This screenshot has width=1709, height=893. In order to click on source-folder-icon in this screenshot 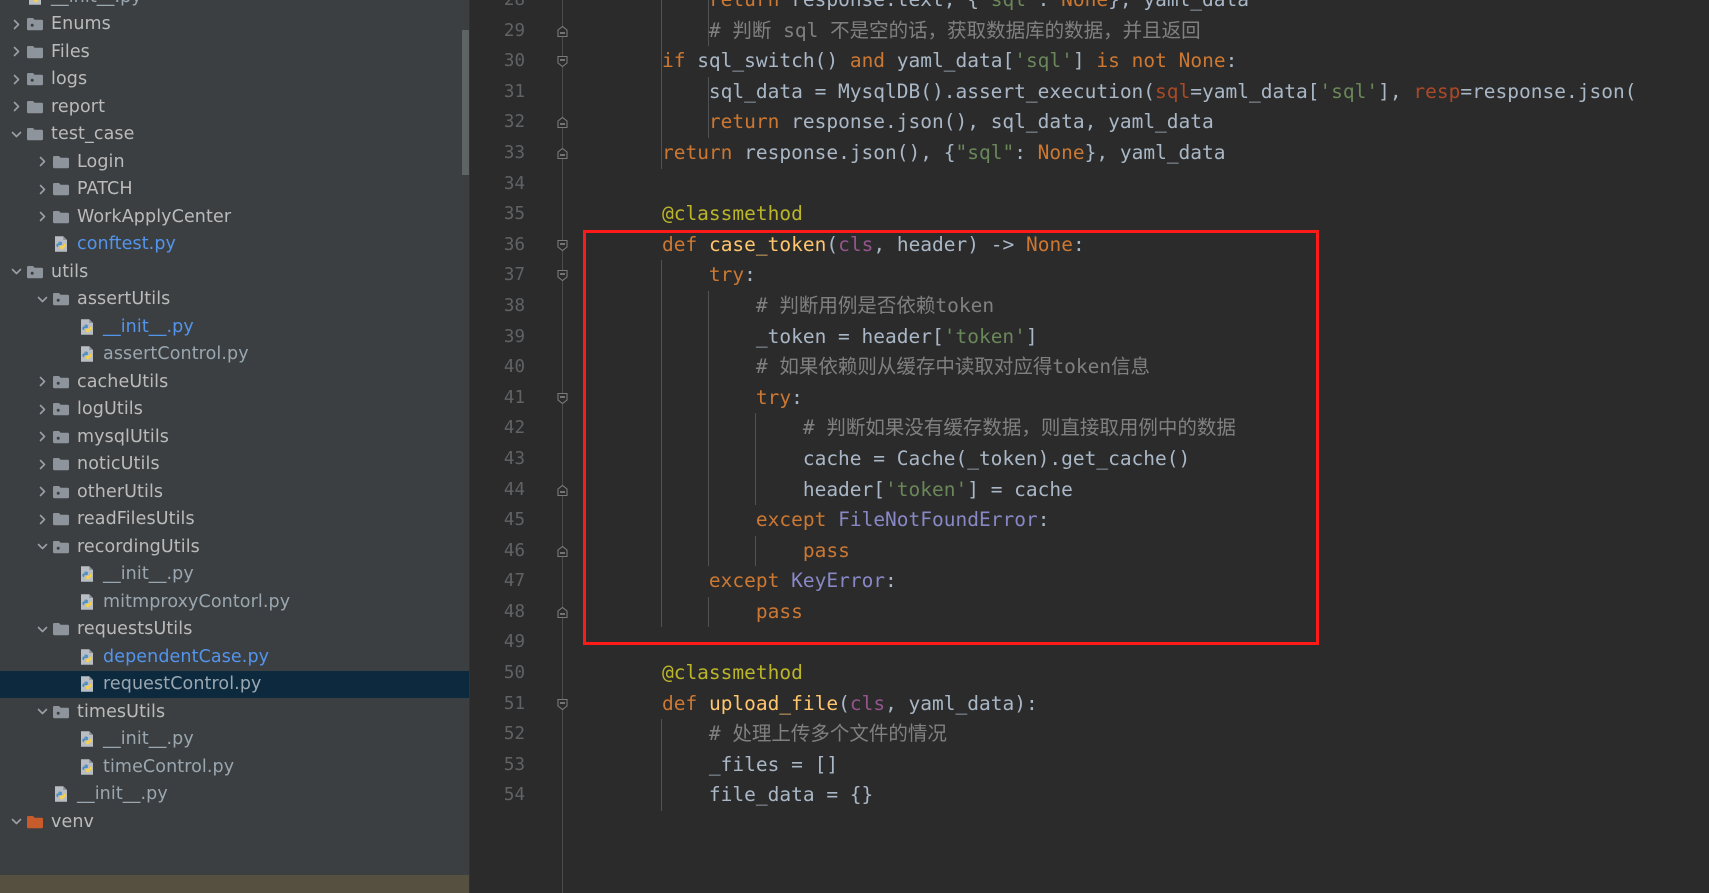, I will do `click(61, 437)`.